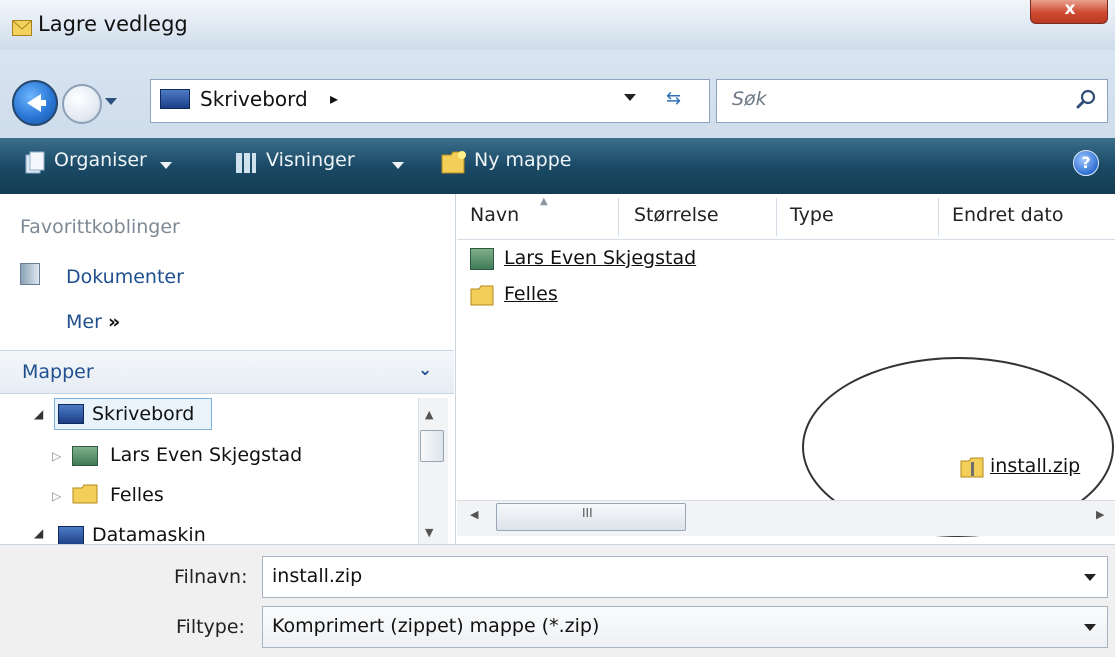 Image resolution: width=1115 pixels, height=657 pixels. What do you see at coordinates (246, 163) in the screenshot?
I see `views-icon` at bounding box center [246, 163].